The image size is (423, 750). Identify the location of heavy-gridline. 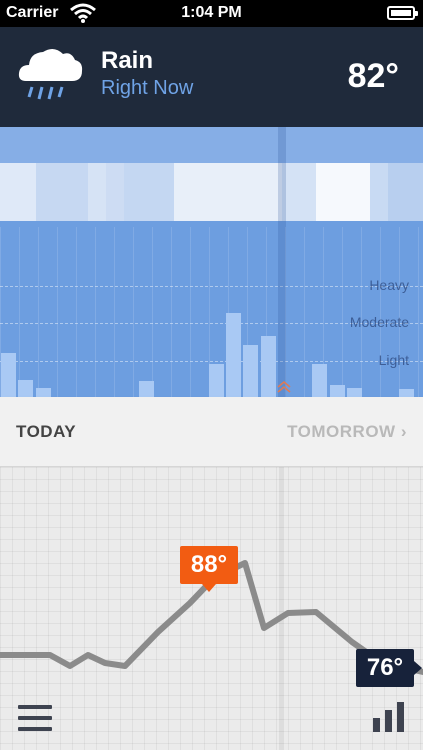
(211, 286).